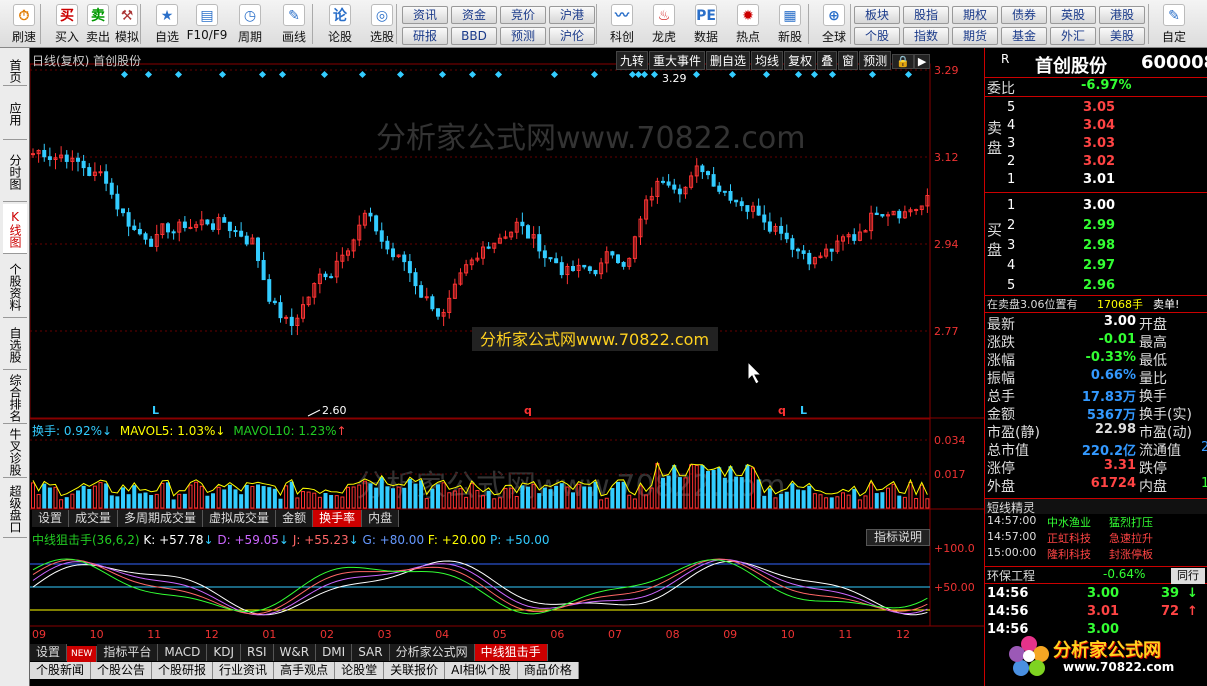  What do you see at coordinates (474, 36) in the screenshot?
I see `quick-link: BBD` at bounding box center [474, 36].